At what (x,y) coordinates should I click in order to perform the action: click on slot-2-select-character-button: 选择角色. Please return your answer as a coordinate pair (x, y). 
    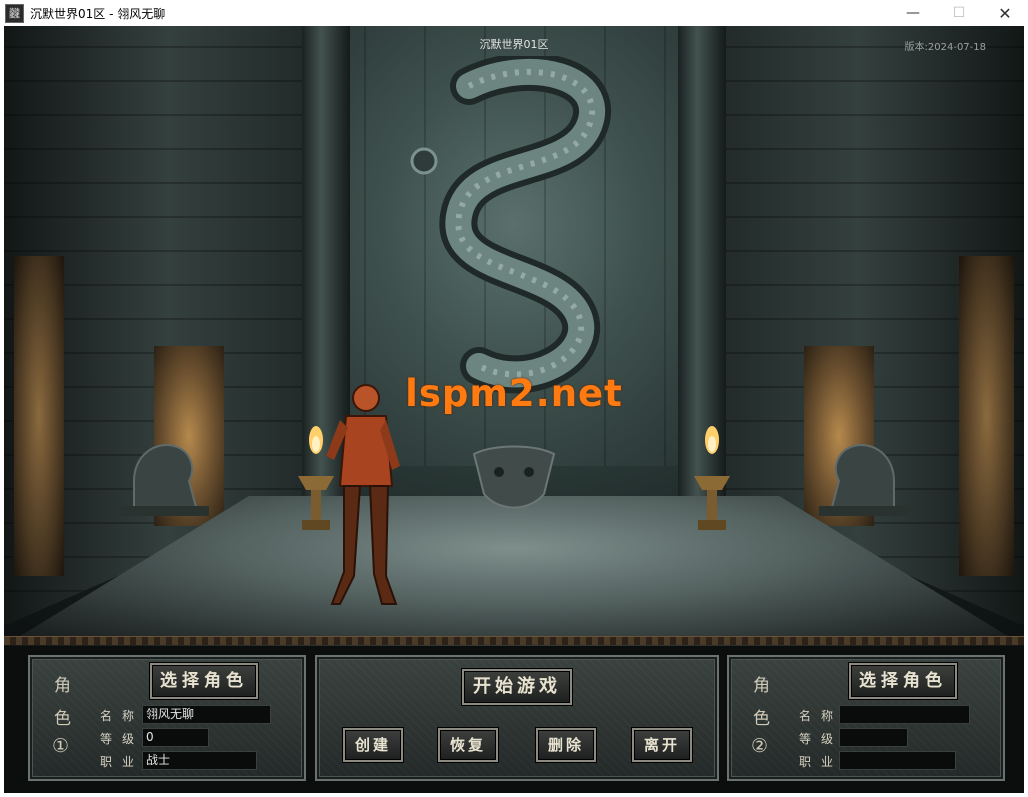
    Looking at the image, I should click on (903, 681).